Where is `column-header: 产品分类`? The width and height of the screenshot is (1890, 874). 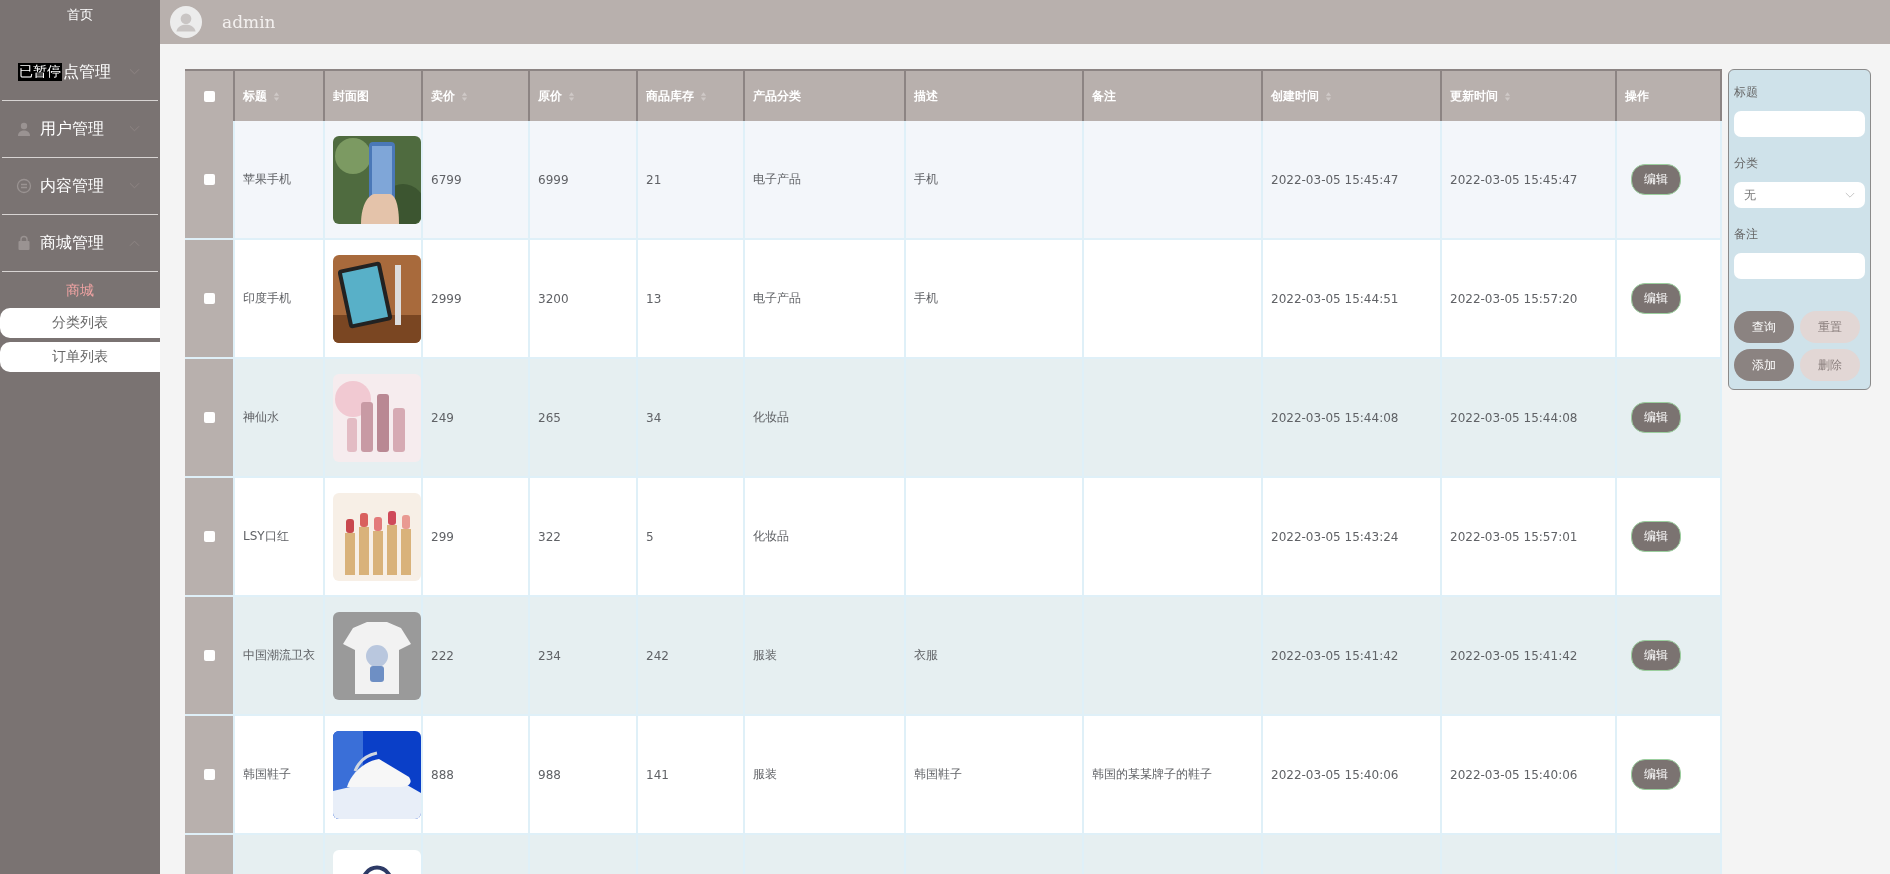 column-header: 产品分类 is located at coordinates (777, 96).